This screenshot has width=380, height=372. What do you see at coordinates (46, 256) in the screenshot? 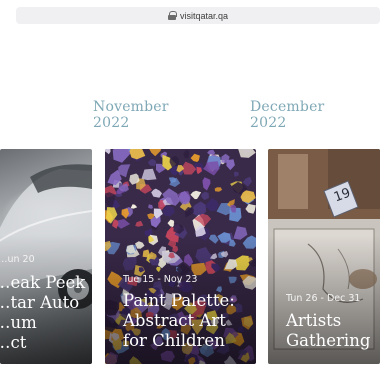
I see `event-card-auto-museum: …un 20 …eak Peek …tar Auto …um …ct` at bounding box center [46, 256].